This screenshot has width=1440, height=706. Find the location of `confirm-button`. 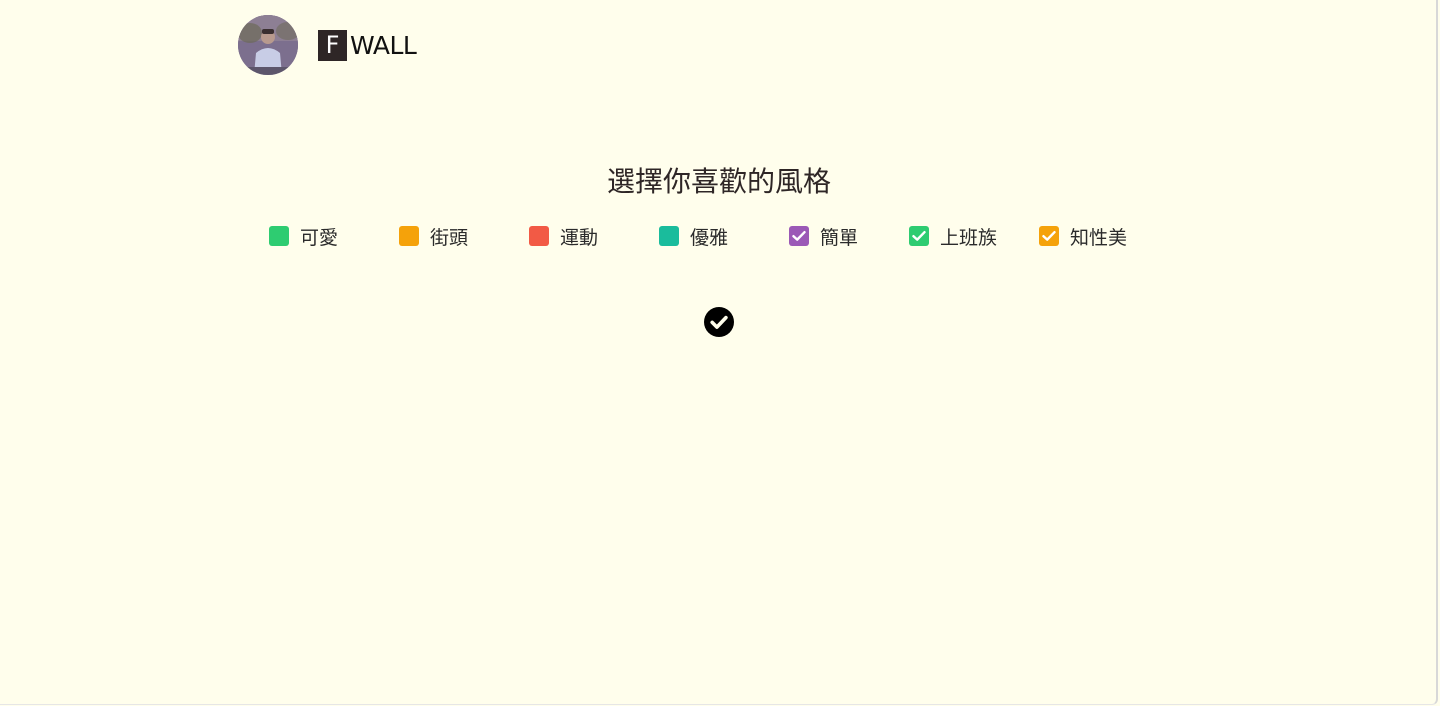

confirm-button is located at coordinates (719, 322).